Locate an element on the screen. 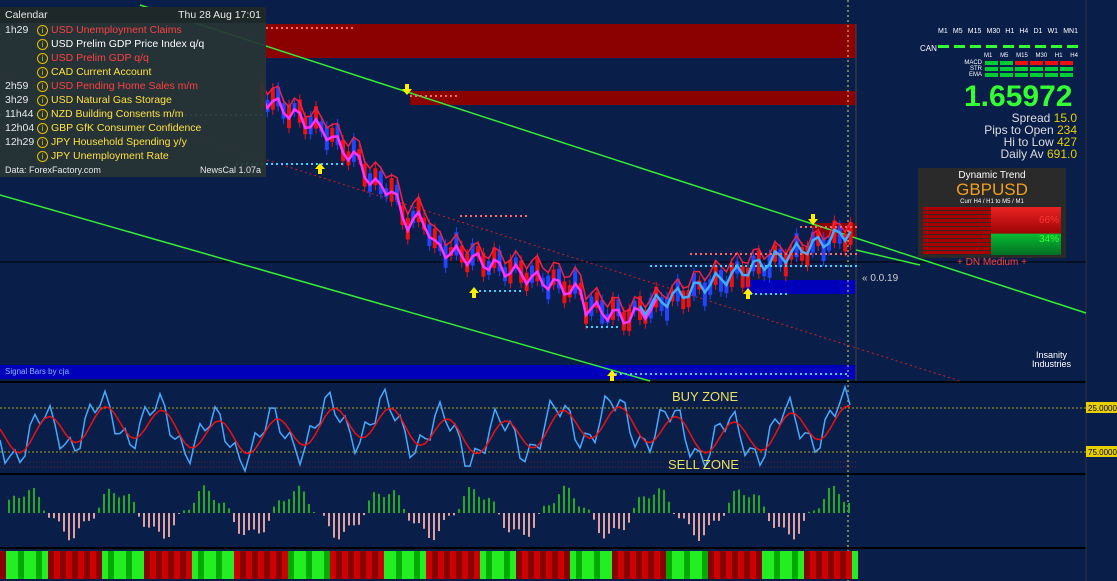 This screenshot has height=581, width=1117. can-label: CAN is located at coordinates (928, 48).